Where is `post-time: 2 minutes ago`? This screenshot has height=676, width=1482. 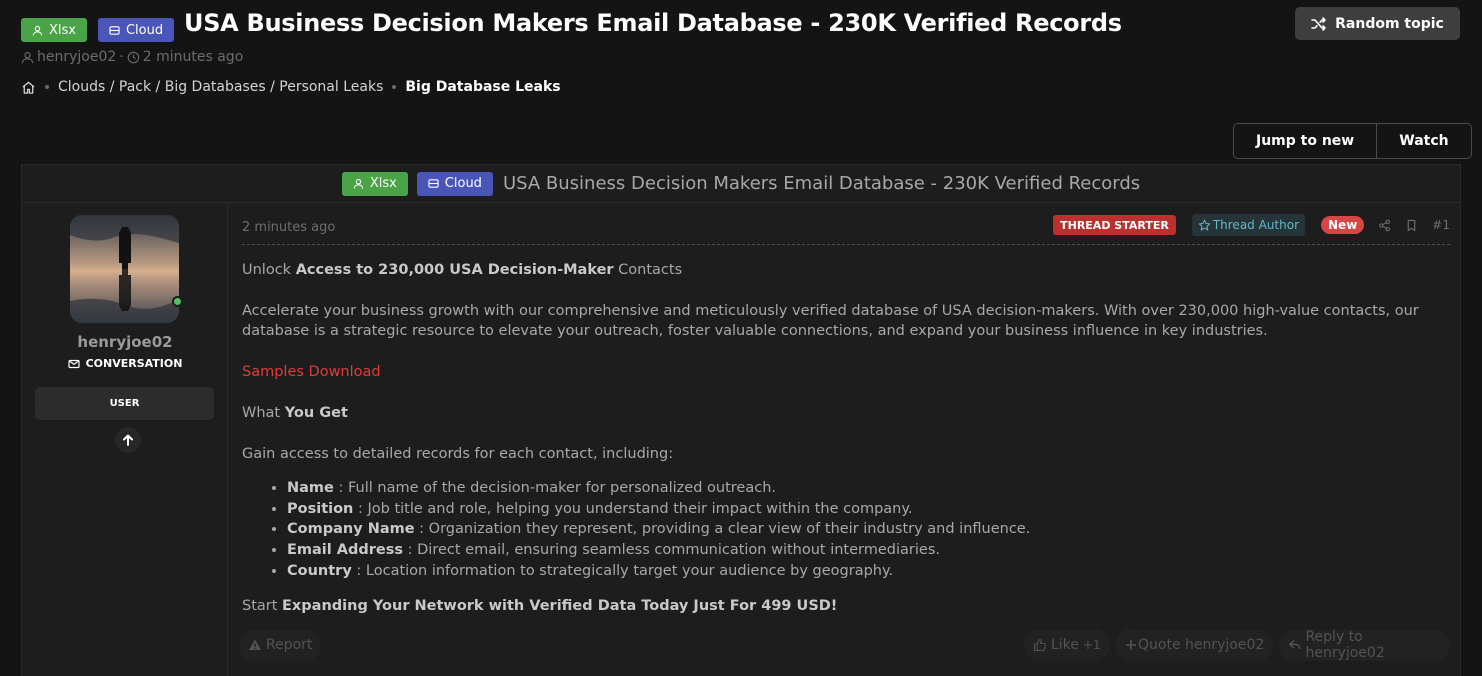 post-time: 2 minutes ago is located at coordinates (288, 227).